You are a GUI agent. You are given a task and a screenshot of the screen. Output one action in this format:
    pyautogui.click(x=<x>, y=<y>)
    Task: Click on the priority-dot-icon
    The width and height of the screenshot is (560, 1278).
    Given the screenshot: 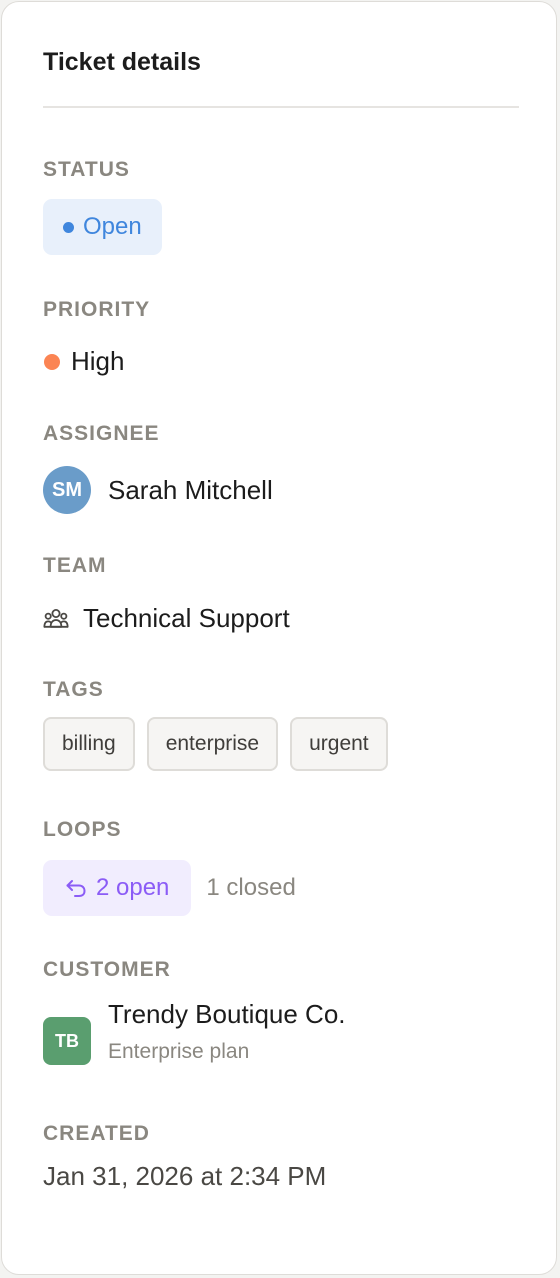 What is the action you would take?
    pyautogui.click(x=52, y=361)
    